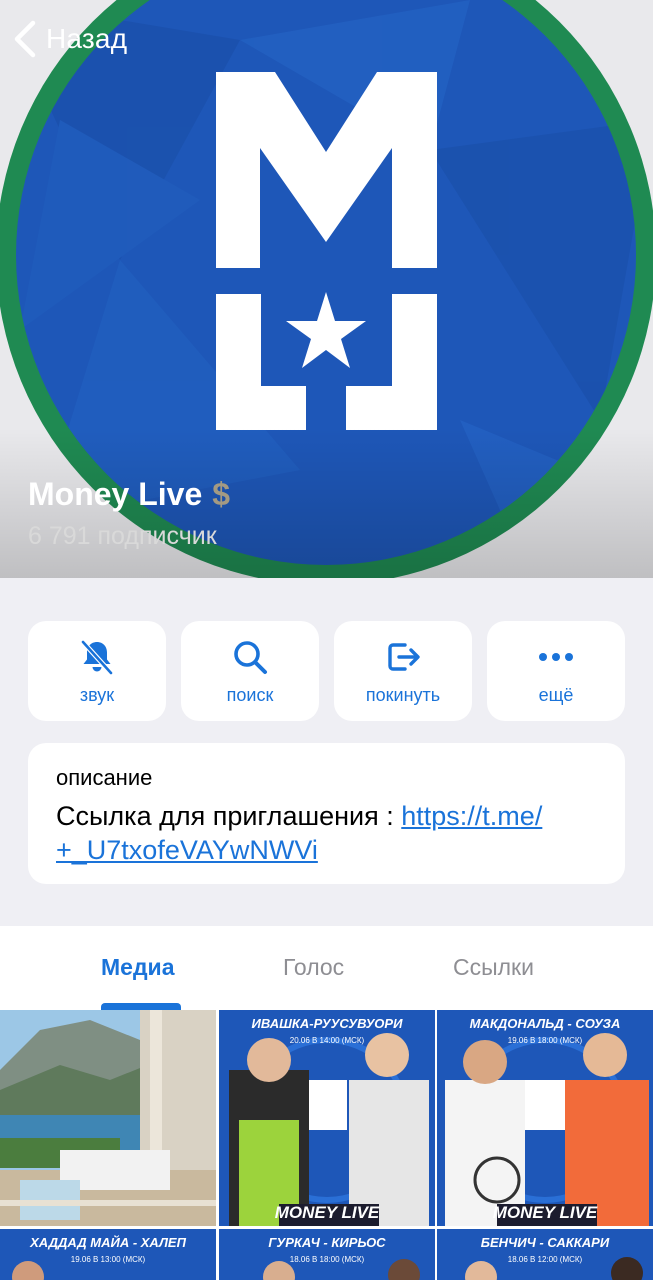  Describe the element at coordinates (556, 694) in the screenshot. I see `action-label: ещё` at that location.